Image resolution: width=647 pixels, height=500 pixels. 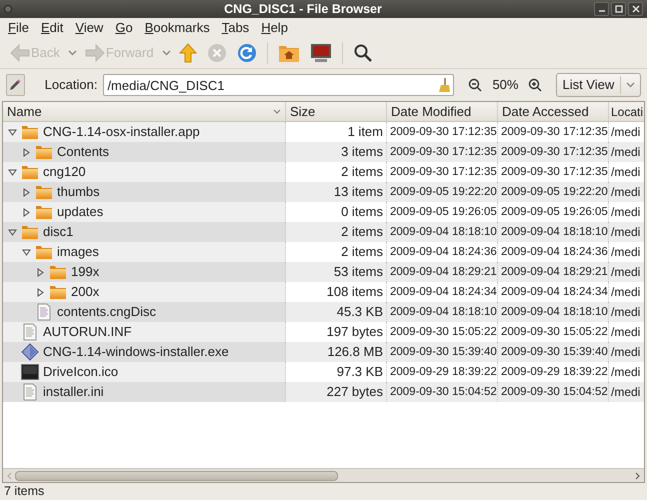 I want to click on maximize-button, so click(x=618, y=9).